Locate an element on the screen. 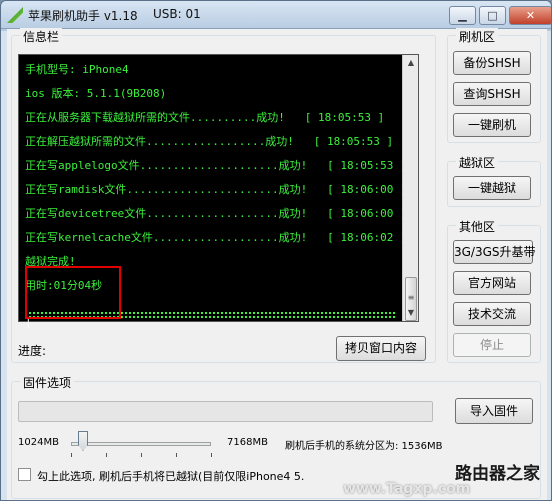 The image size is (552, 501). scroll-down-icon: ▼ is located at coordinates (411, 313).